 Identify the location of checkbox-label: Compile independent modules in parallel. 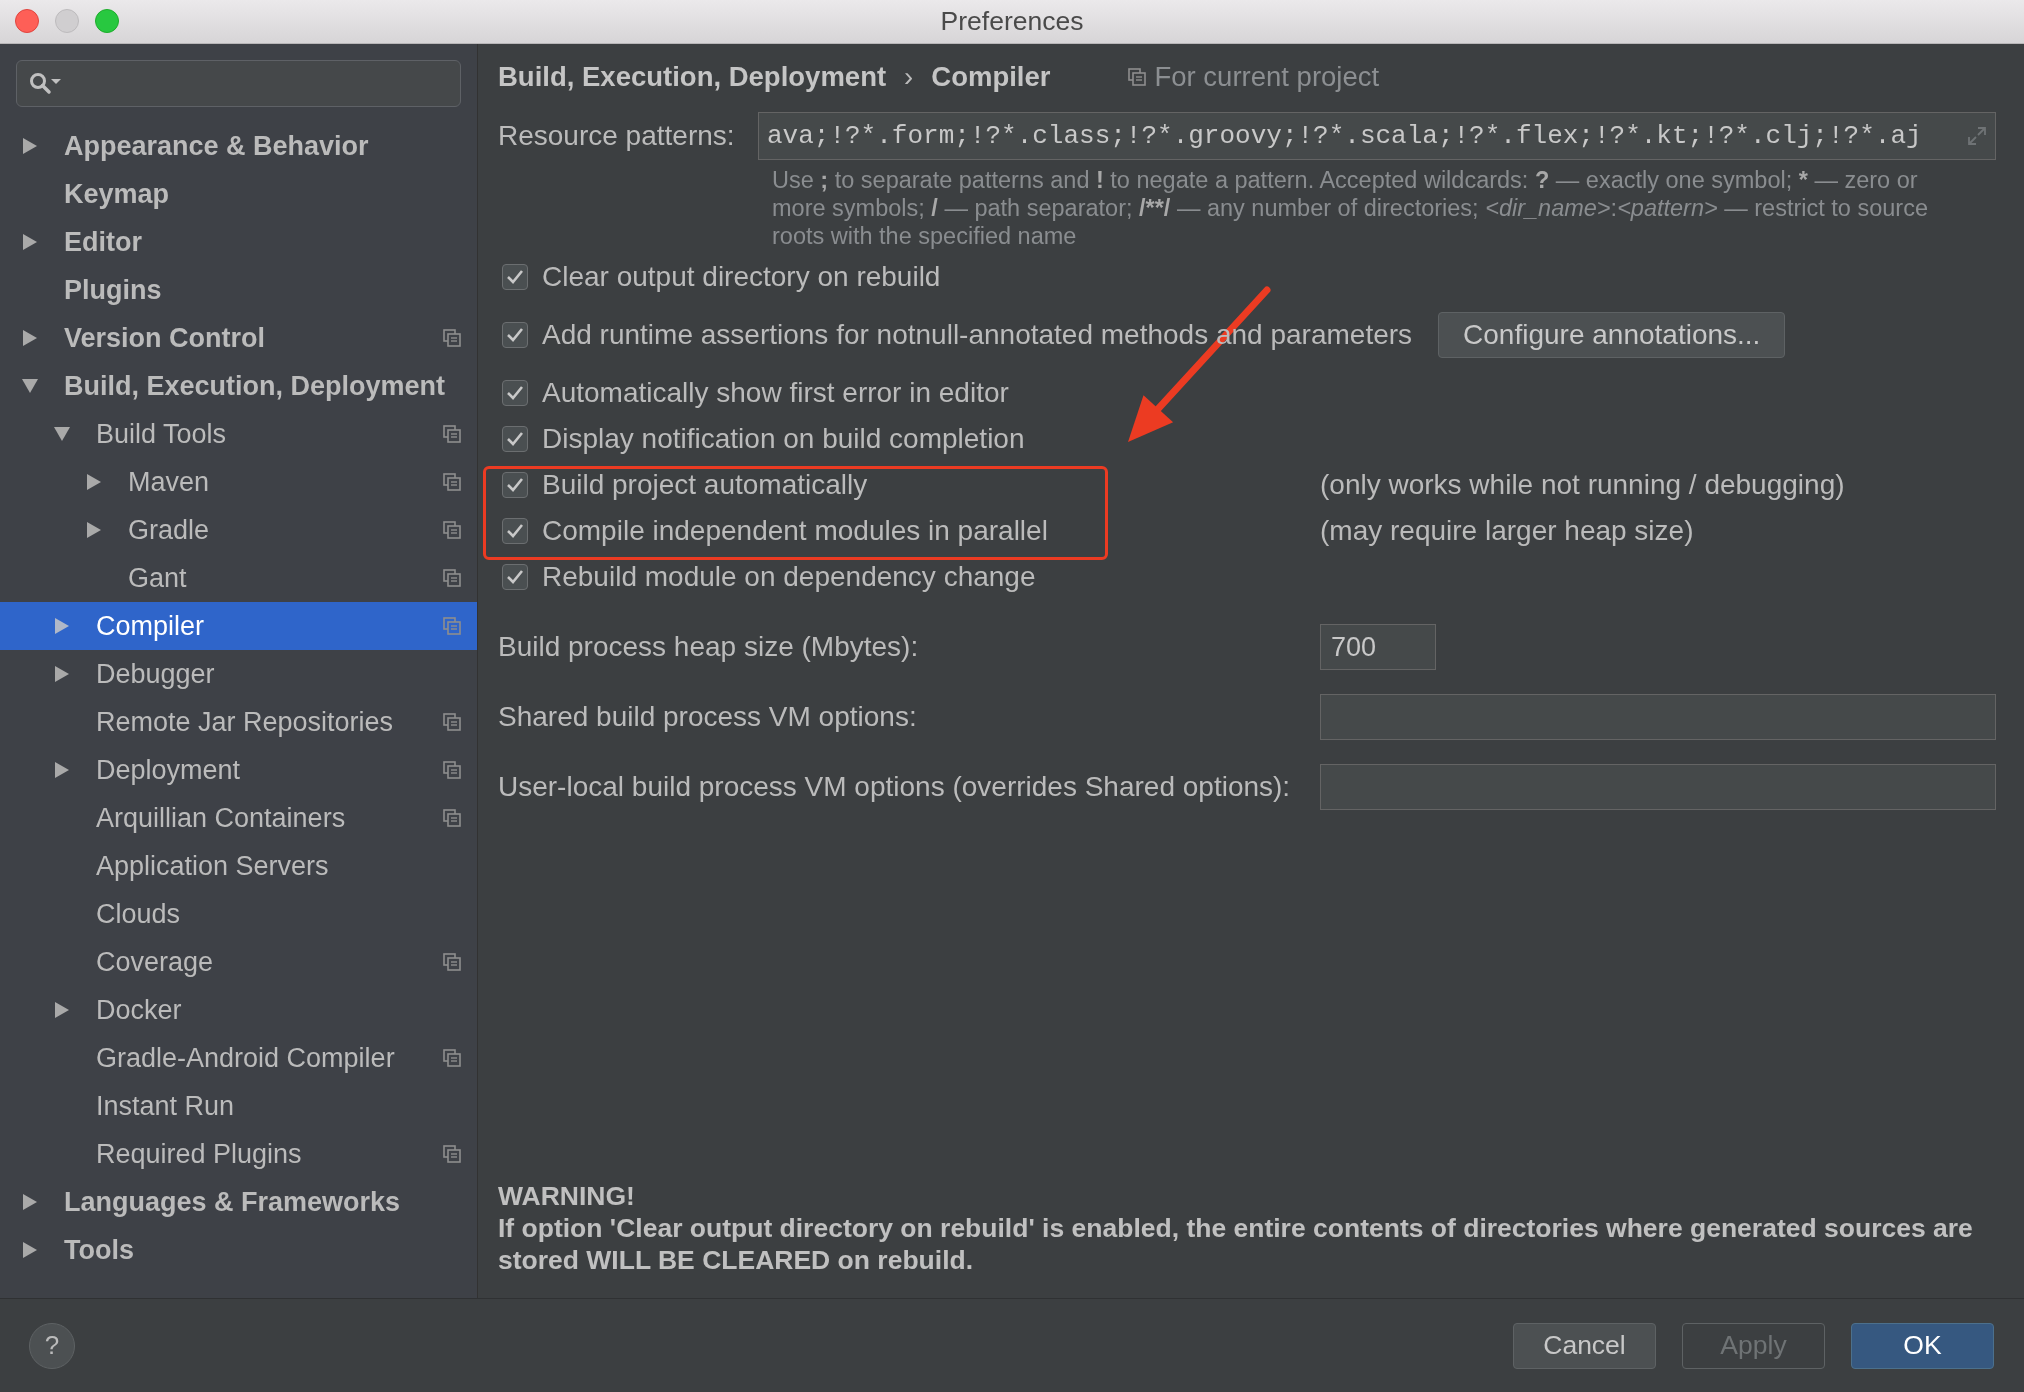
(795, 531).